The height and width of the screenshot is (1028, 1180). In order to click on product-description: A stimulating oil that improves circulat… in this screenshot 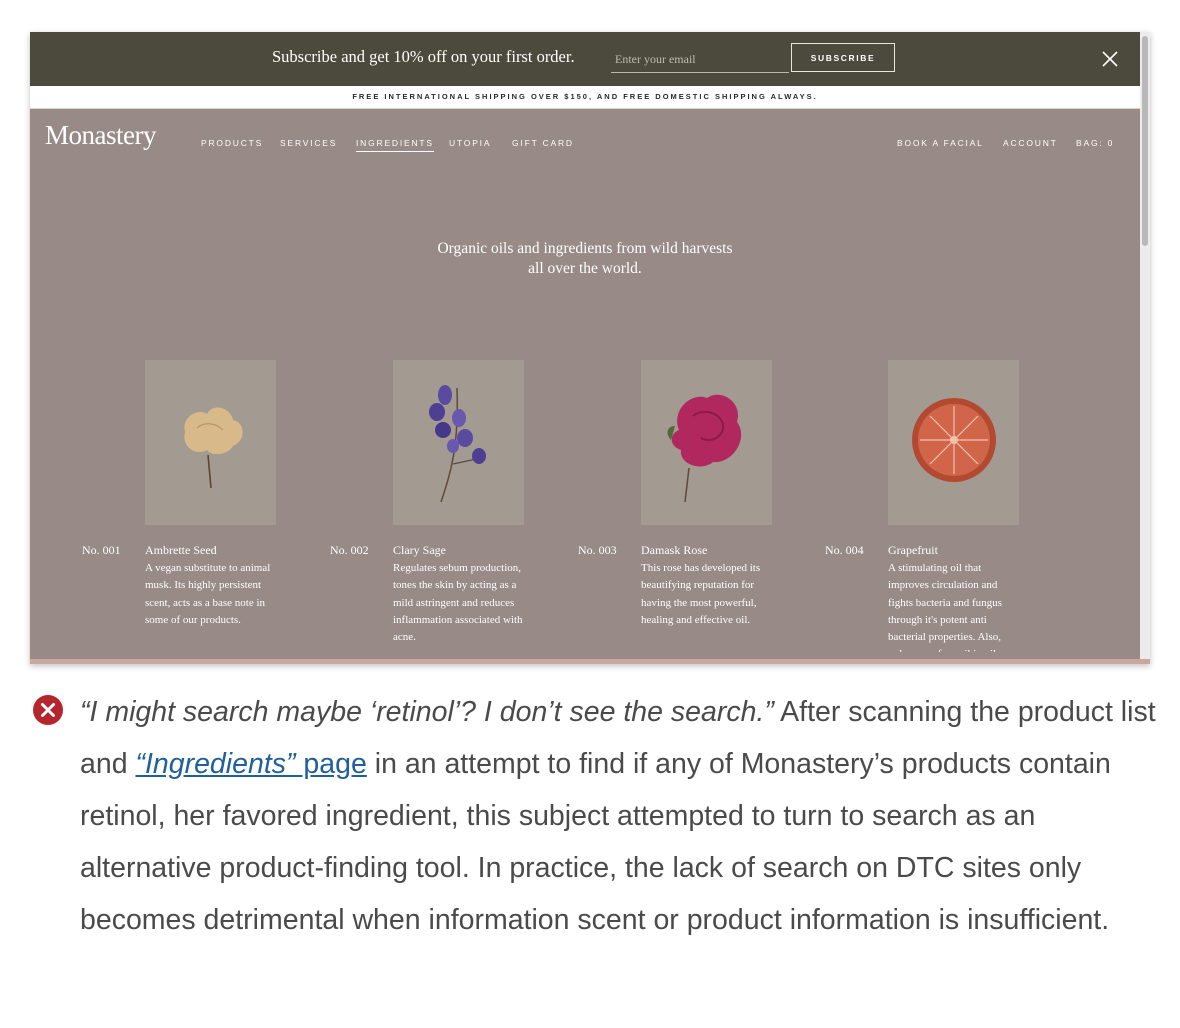, I will do `click(945, 607)`.